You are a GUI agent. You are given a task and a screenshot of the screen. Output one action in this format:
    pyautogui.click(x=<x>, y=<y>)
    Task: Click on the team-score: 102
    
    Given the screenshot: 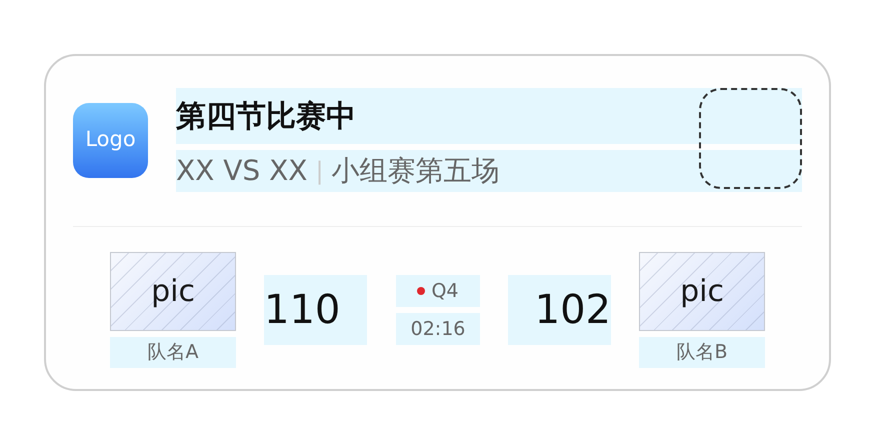 What is the action you would take?
    pyautogui.click(x=559, y=310)
    